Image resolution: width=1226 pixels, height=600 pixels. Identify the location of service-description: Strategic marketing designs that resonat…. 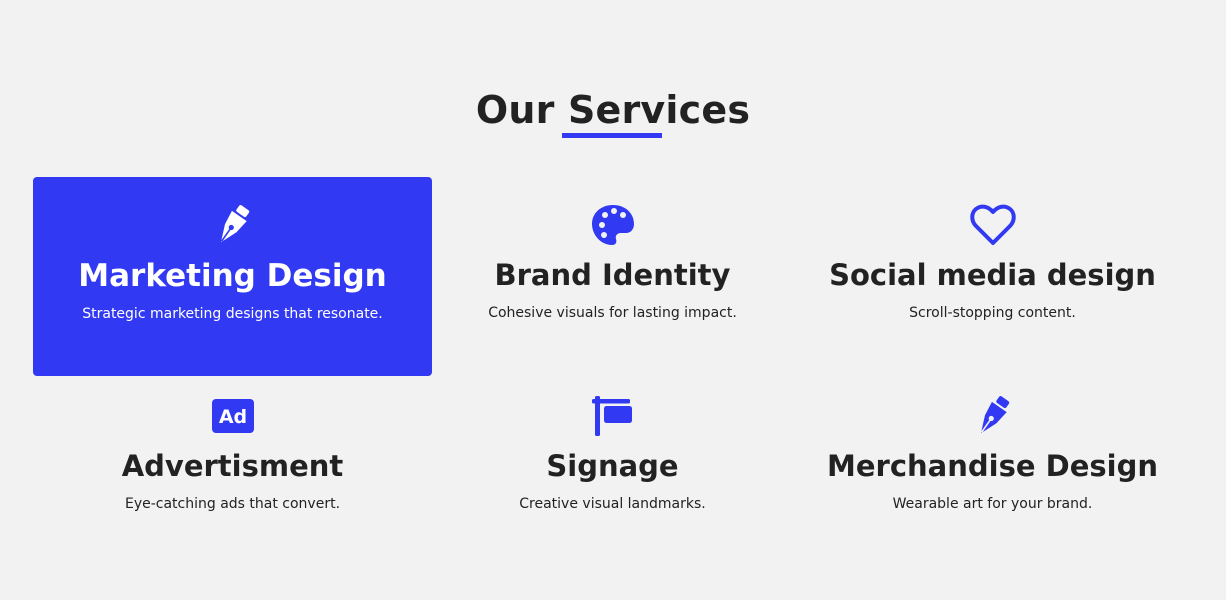
(232, 314).